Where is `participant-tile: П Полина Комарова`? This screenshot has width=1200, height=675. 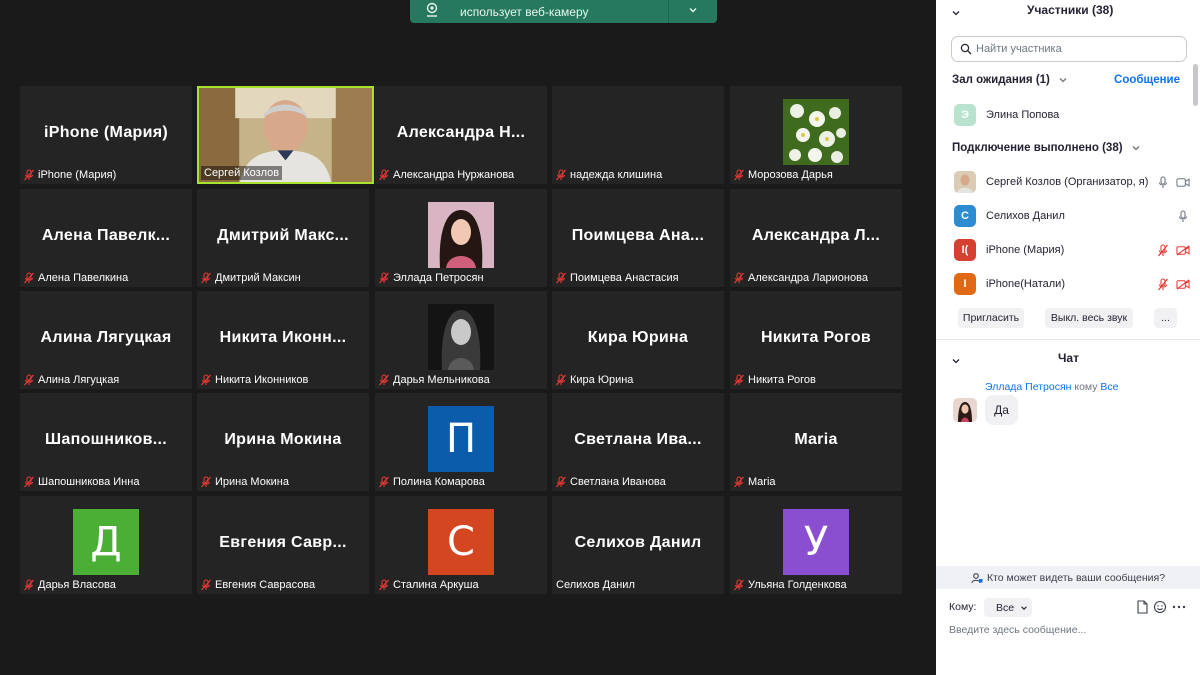 participant-tile: П Полина Комарова is located at coordinates (461, 442).